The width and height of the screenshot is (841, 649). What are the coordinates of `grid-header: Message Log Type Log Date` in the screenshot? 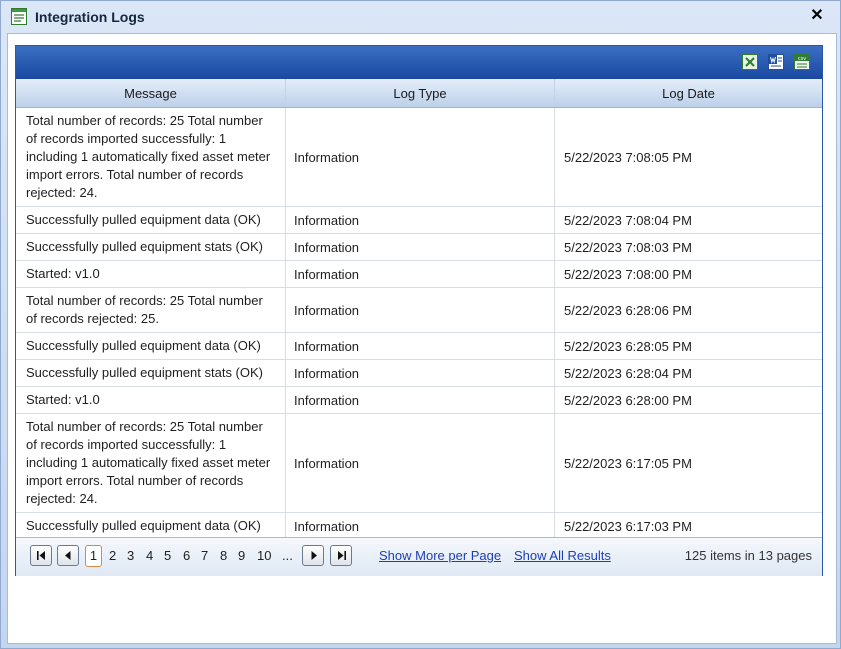 It's located at (419, 93).